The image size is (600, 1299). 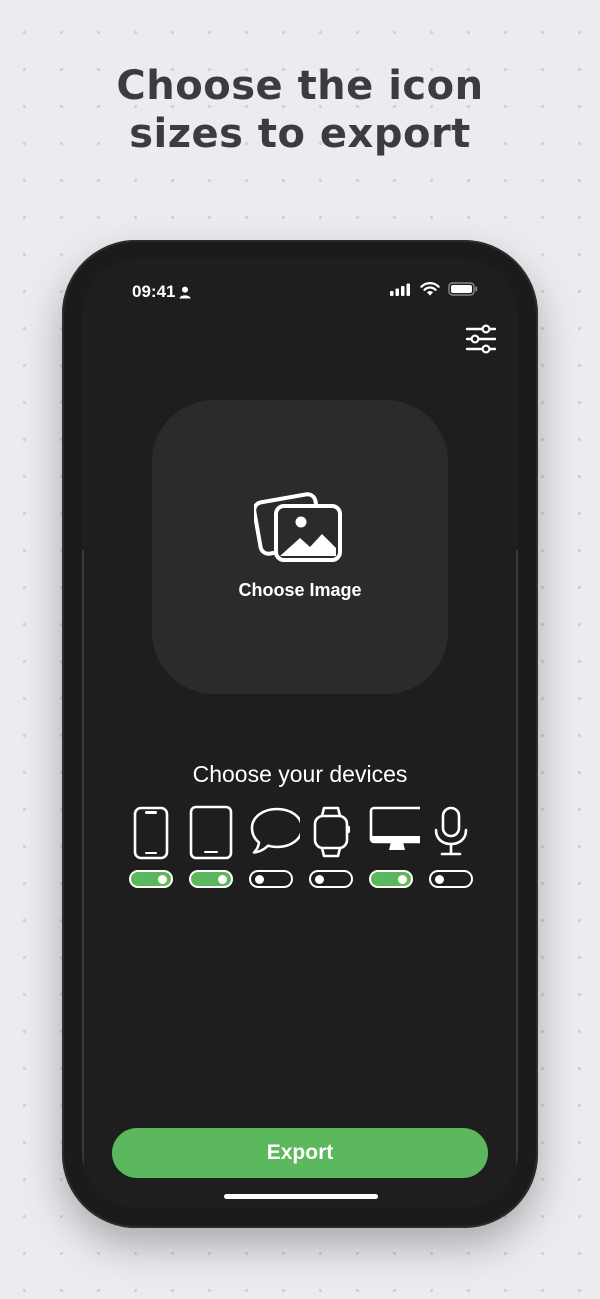 What do you see at coordinates (298, 527) in the screenshot?
I see `photos-icon` at bounding box center [298, 527].